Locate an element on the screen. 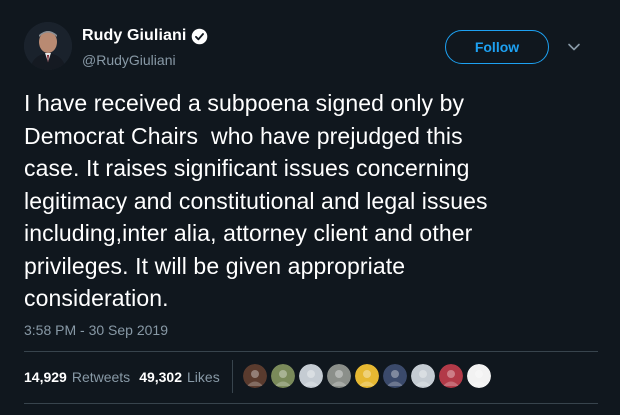 The image size is (620, 415). chevron-down-icon is located at coordinates (574, 47).